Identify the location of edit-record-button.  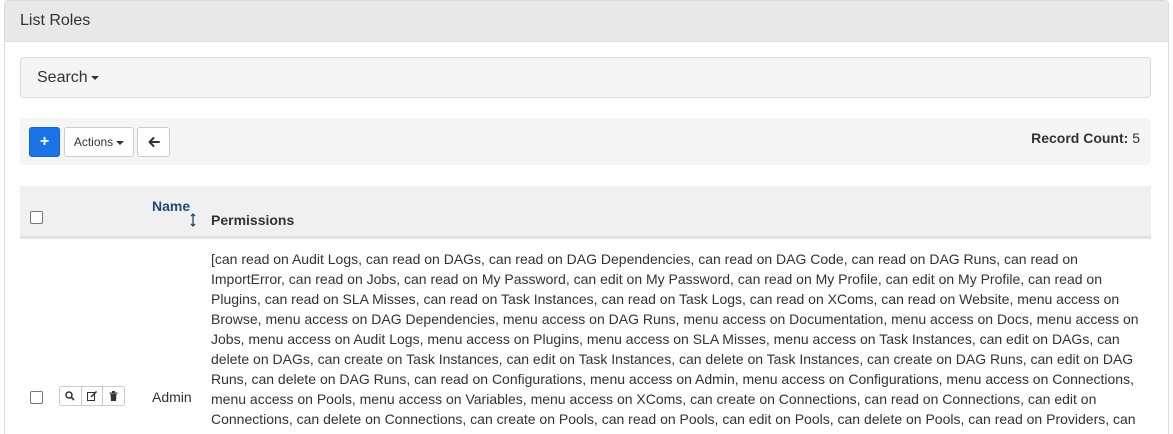
(93, 396).